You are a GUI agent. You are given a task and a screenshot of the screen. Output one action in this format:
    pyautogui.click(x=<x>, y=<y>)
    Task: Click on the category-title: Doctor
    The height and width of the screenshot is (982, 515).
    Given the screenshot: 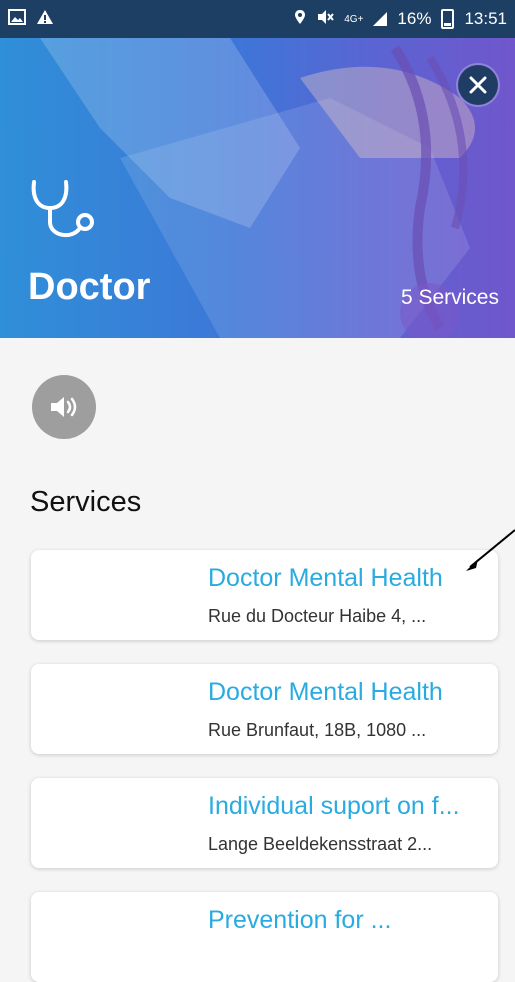 What is the action you would take?
    pyautogui.click(x=89, y=287)
    